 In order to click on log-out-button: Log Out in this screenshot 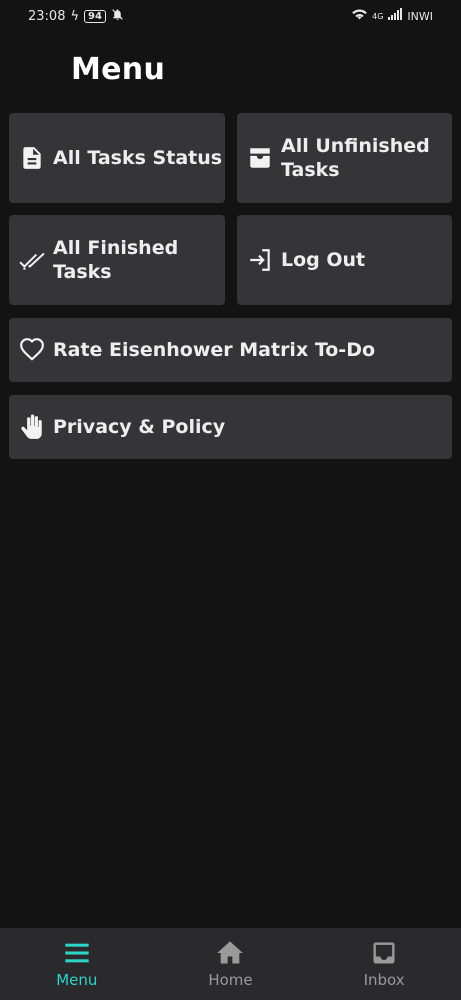, I will do `click(344, 260)`.